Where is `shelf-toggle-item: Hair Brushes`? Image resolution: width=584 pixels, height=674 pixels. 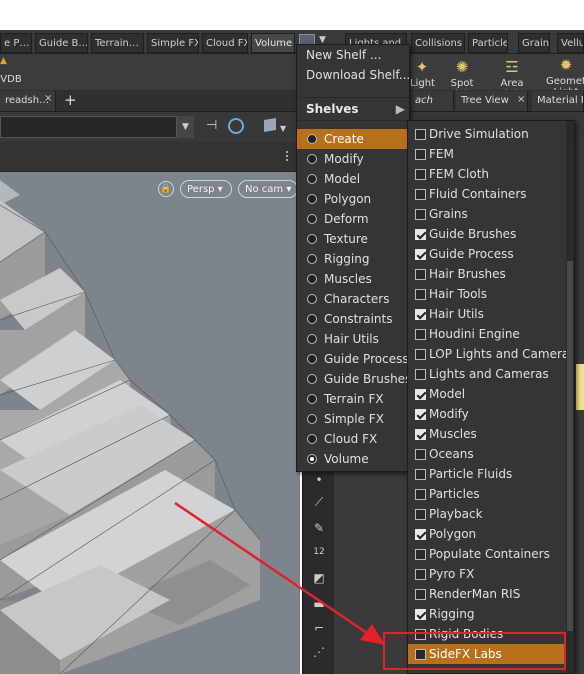
shelf-toggle-item: Hair Brushes is located at coordinates (488, 274).